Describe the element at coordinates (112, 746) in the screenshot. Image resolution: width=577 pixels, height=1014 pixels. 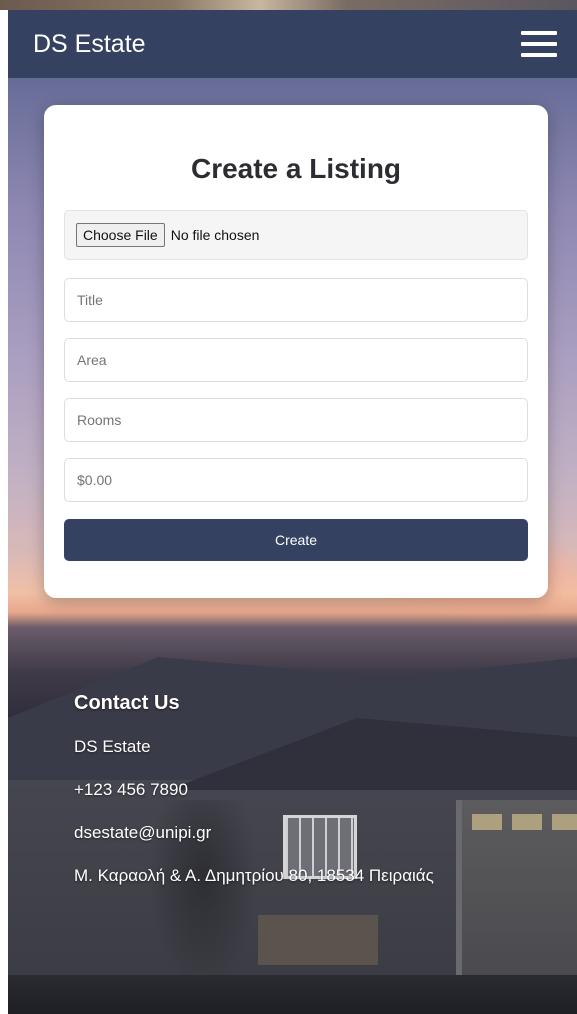
I see `contact-company: DS Estate` at that location.